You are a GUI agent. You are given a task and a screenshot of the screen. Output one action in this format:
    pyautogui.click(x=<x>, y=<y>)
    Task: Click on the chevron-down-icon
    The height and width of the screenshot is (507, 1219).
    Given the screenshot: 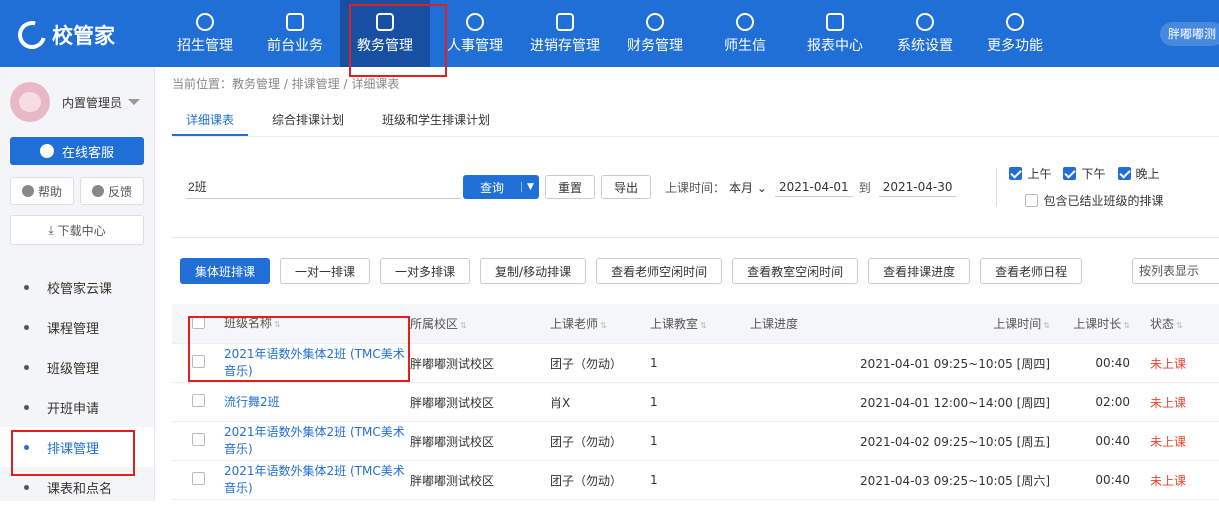 What is the action you would take?
    pyautogui.click(x=134, y=102)
    